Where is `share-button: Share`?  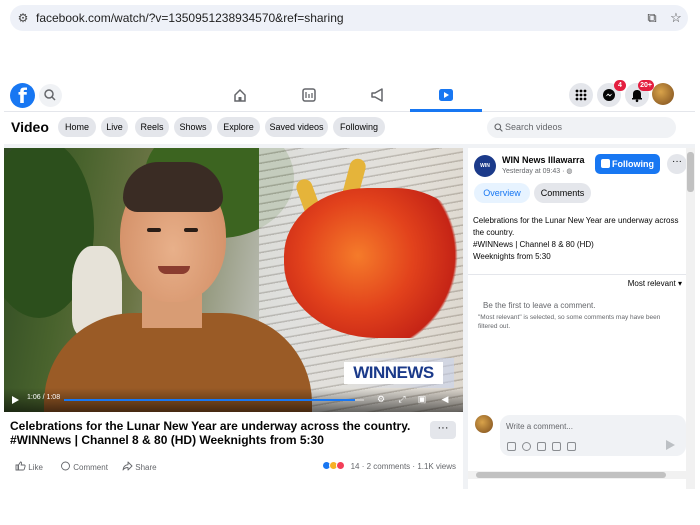 share-button: Share is located at coordinates (139, 467).